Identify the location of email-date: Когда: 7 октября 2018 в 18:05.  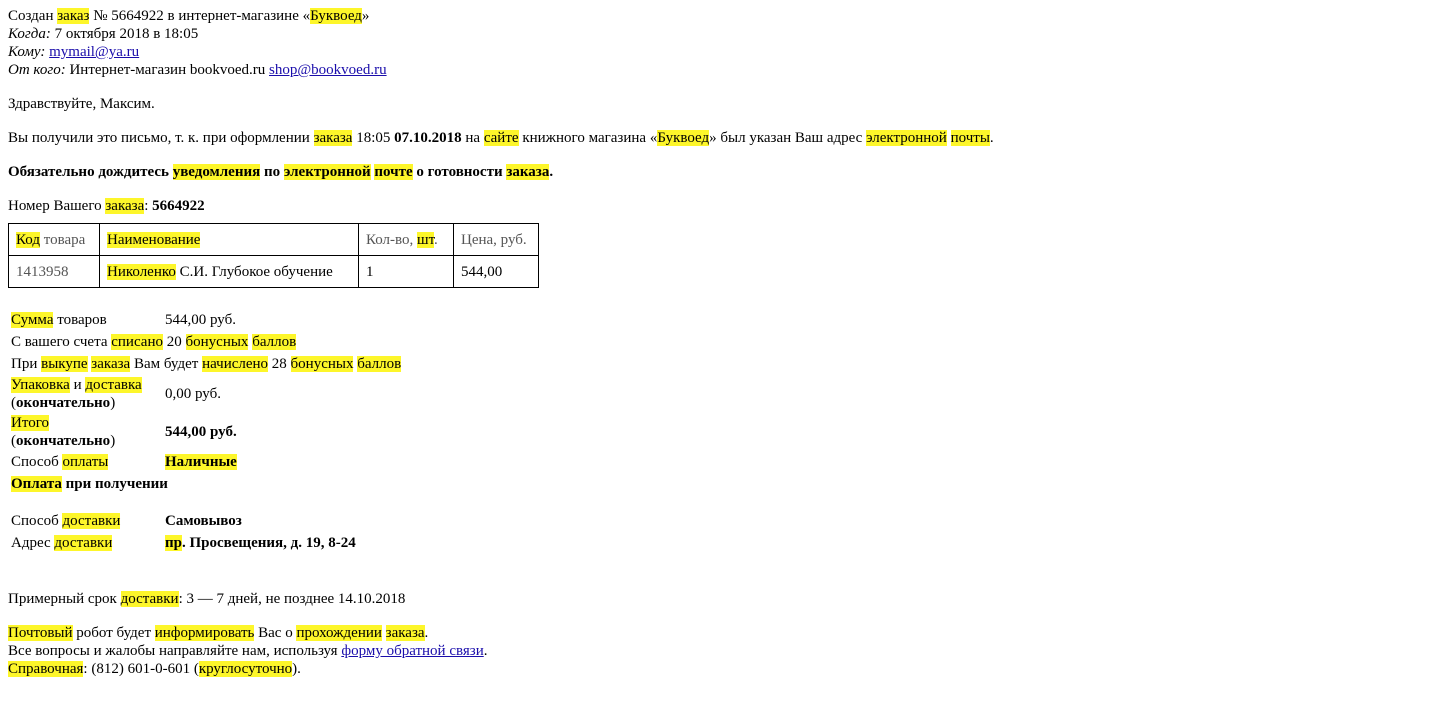
(720, 34).